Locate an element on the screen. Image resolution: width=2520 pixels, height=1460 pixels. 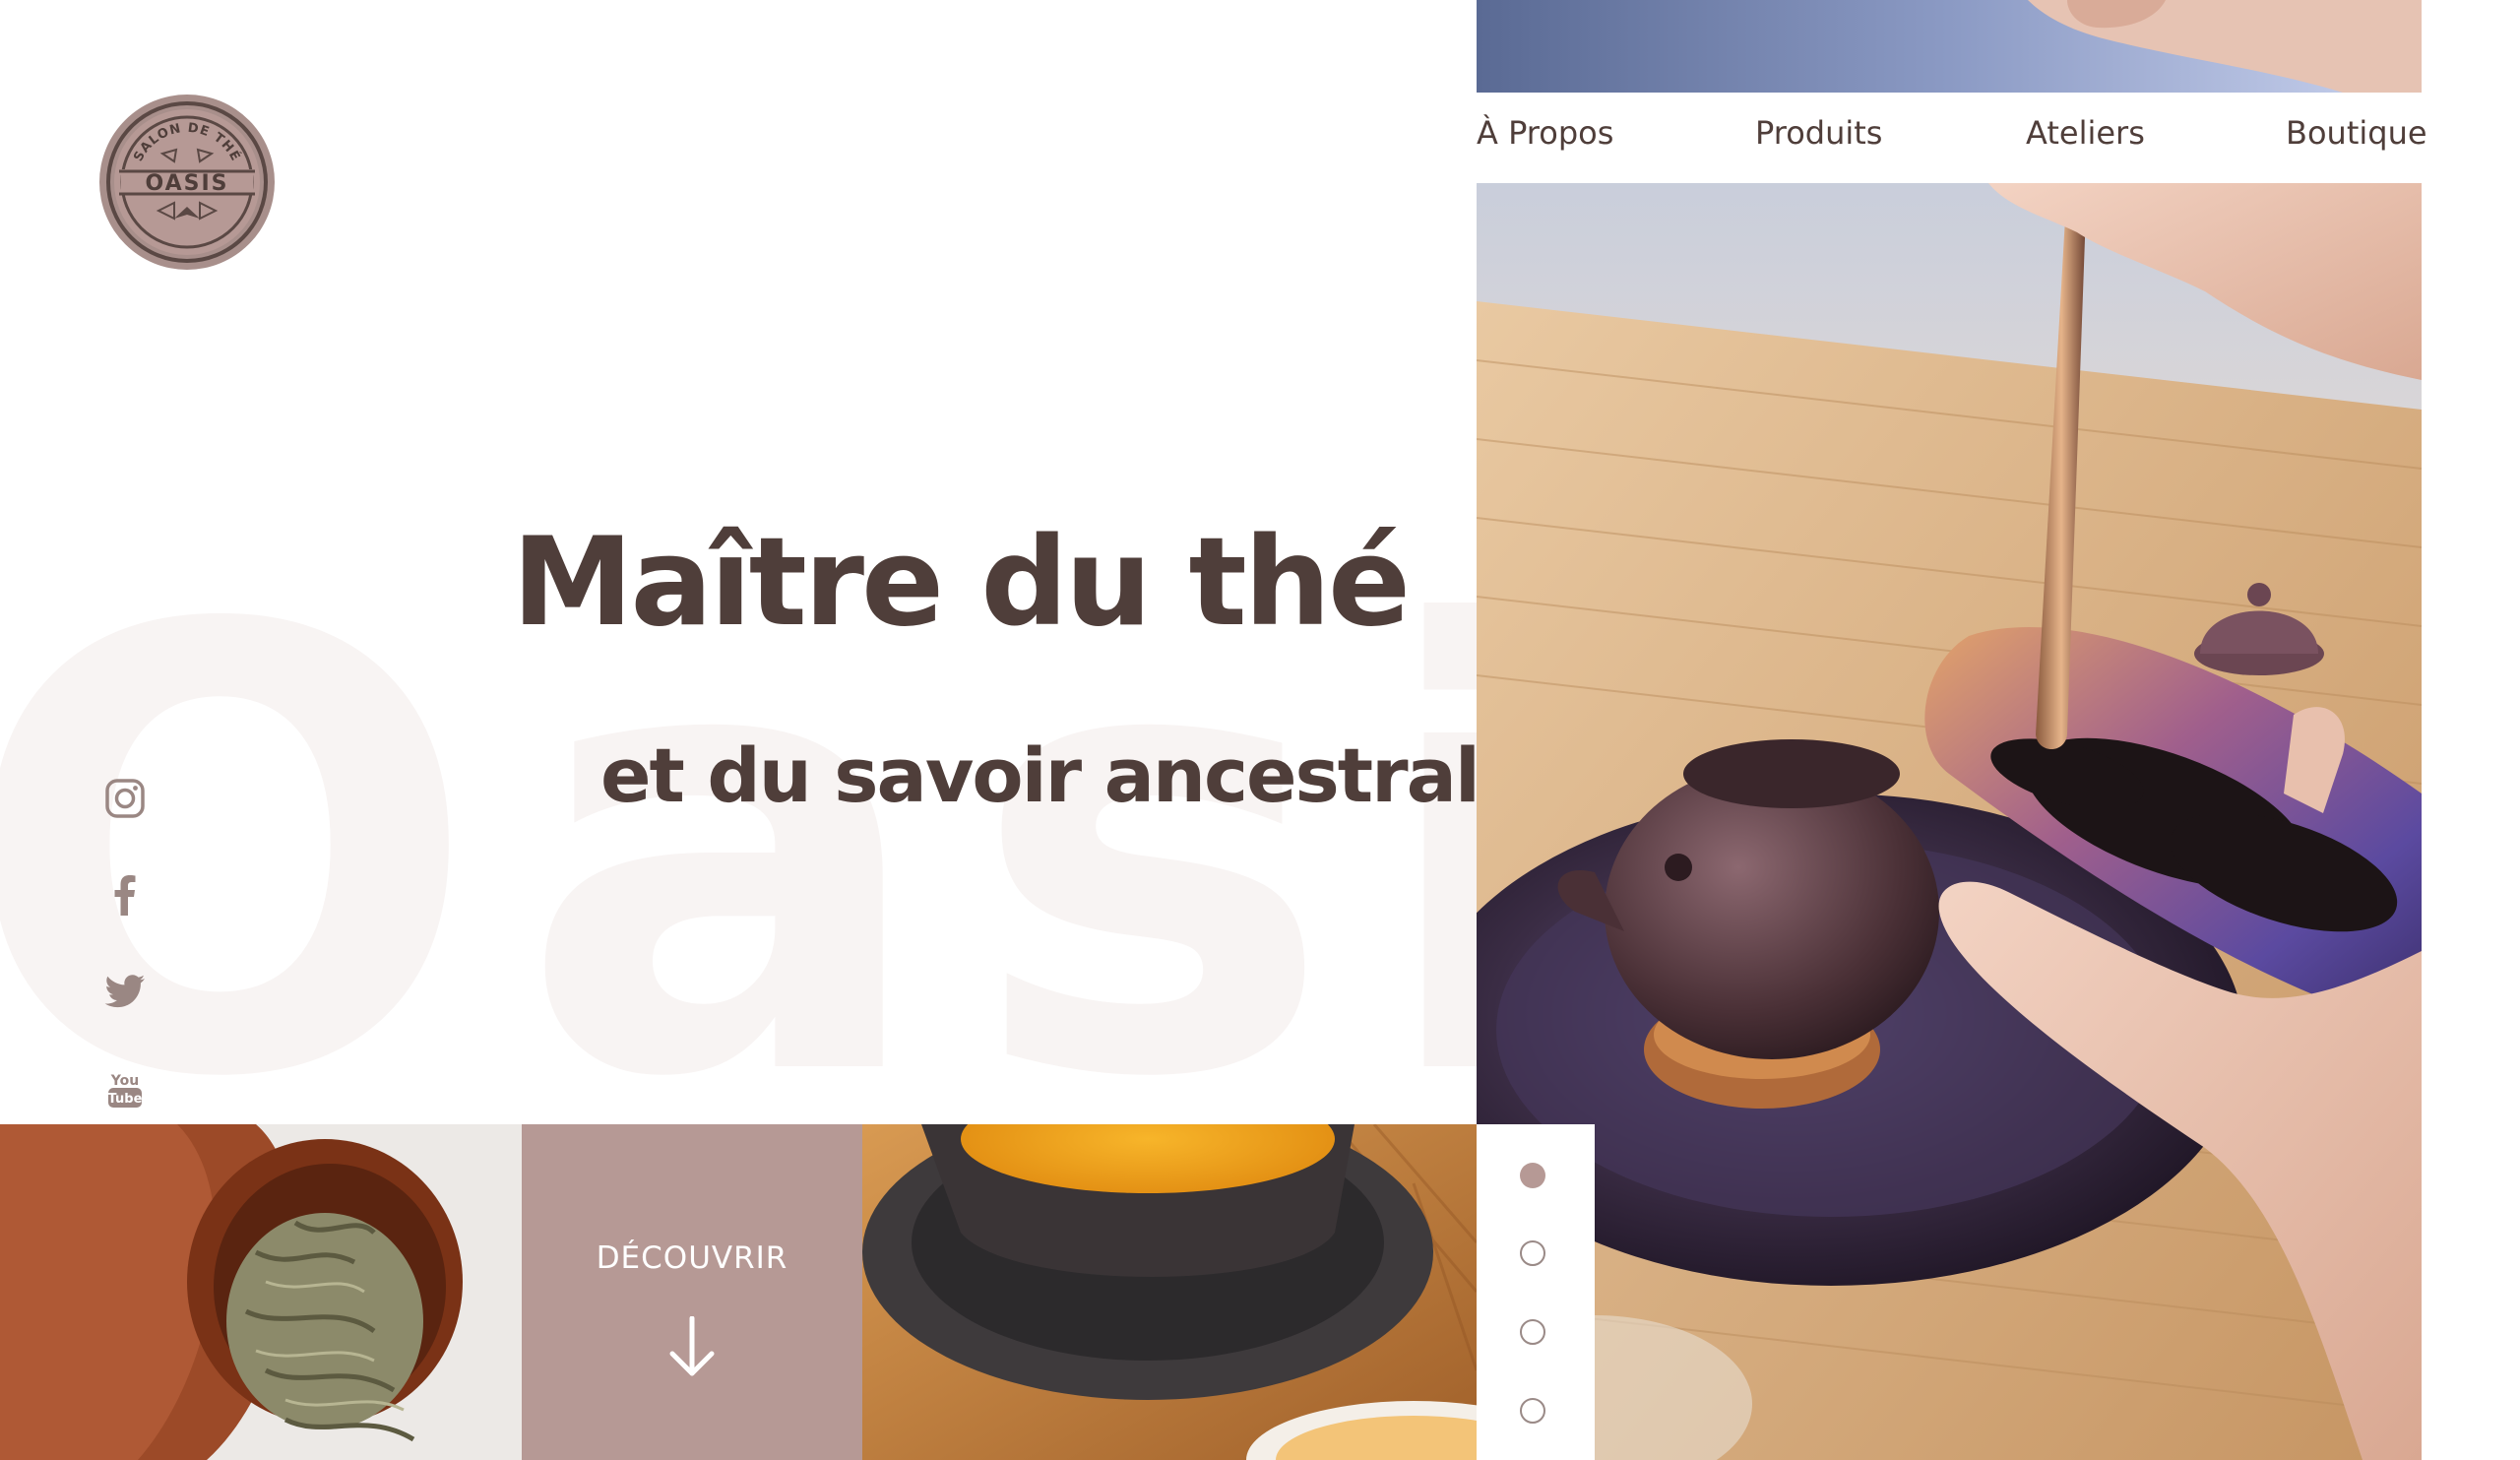
logo: SALON DE THÉ OASIS is located at coordinates (187, 182).